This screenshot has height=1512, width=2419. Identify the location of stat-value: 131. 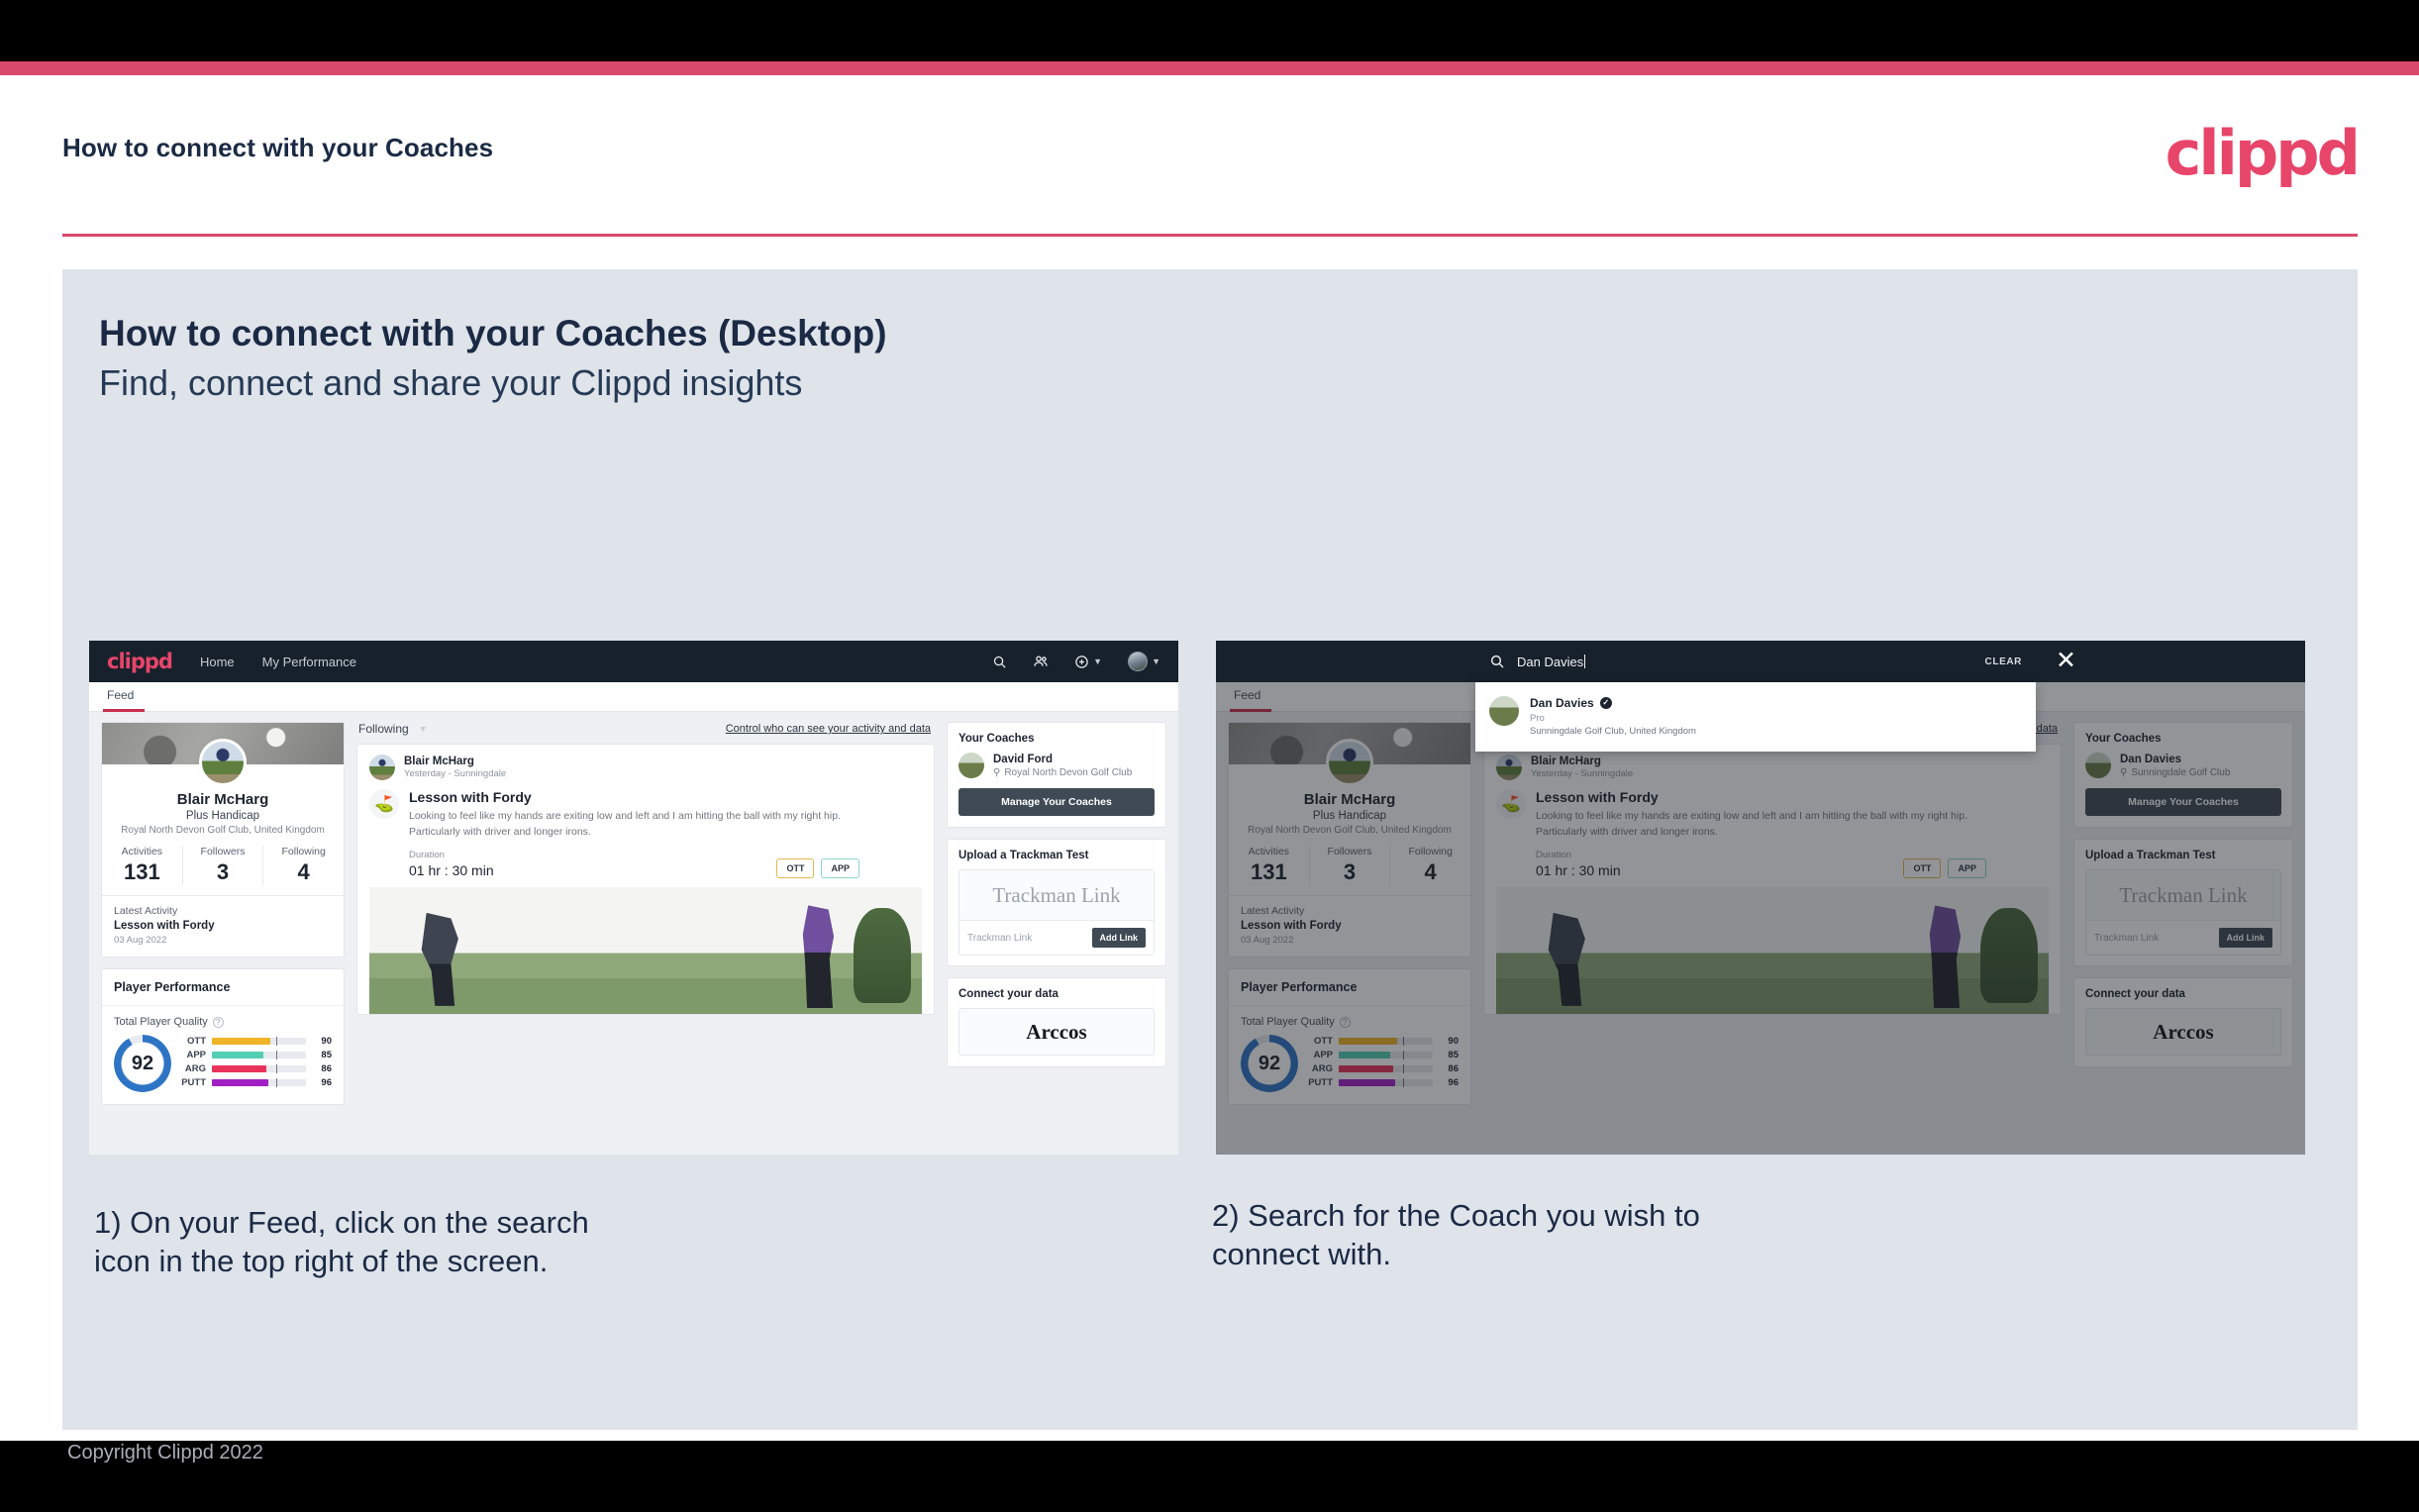
(141, 871).